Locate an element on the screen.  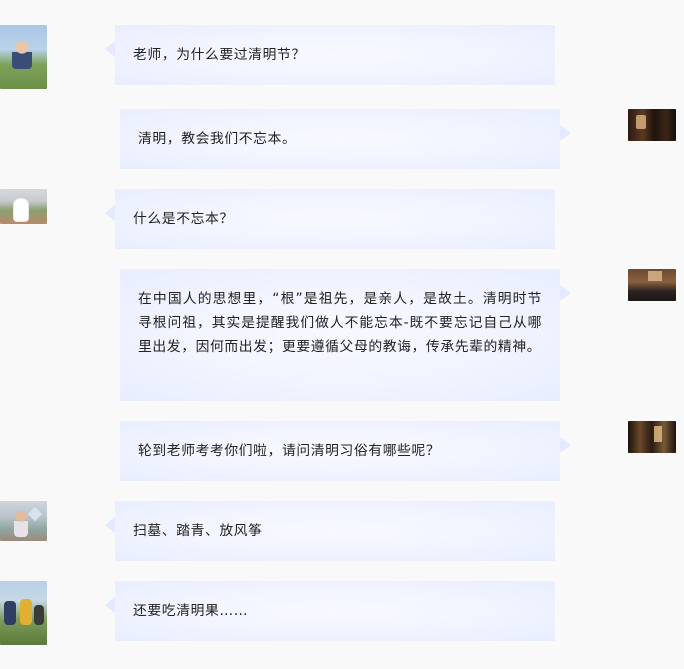
message-bubble-right: 轮到老师考考你们啦，请问清明习俗有哪些呢？ is located at coordinates (345, 451).